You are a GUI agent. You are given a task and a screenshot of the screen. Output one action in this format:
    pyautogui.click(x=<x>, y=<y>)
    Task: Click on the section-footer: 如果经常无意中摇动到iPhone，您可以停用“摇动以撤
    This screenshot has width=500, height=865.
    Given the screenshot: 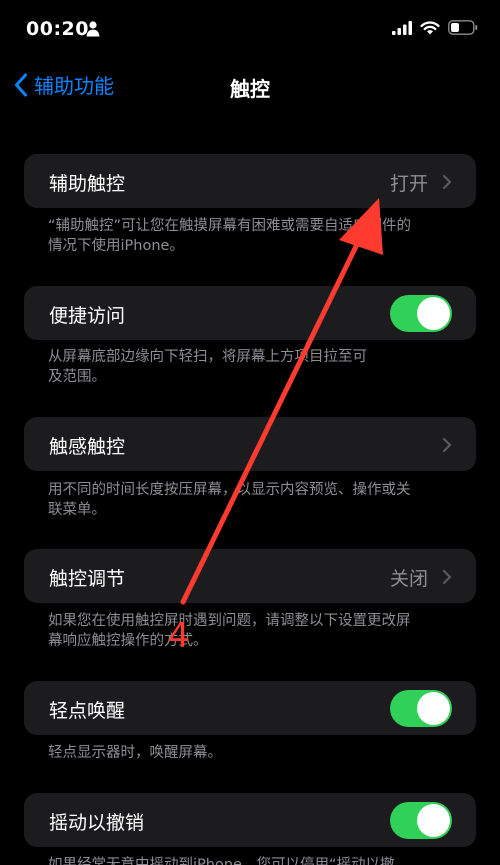 What is the action you would take?
    pyautogui.click(x=221, y=861)
    